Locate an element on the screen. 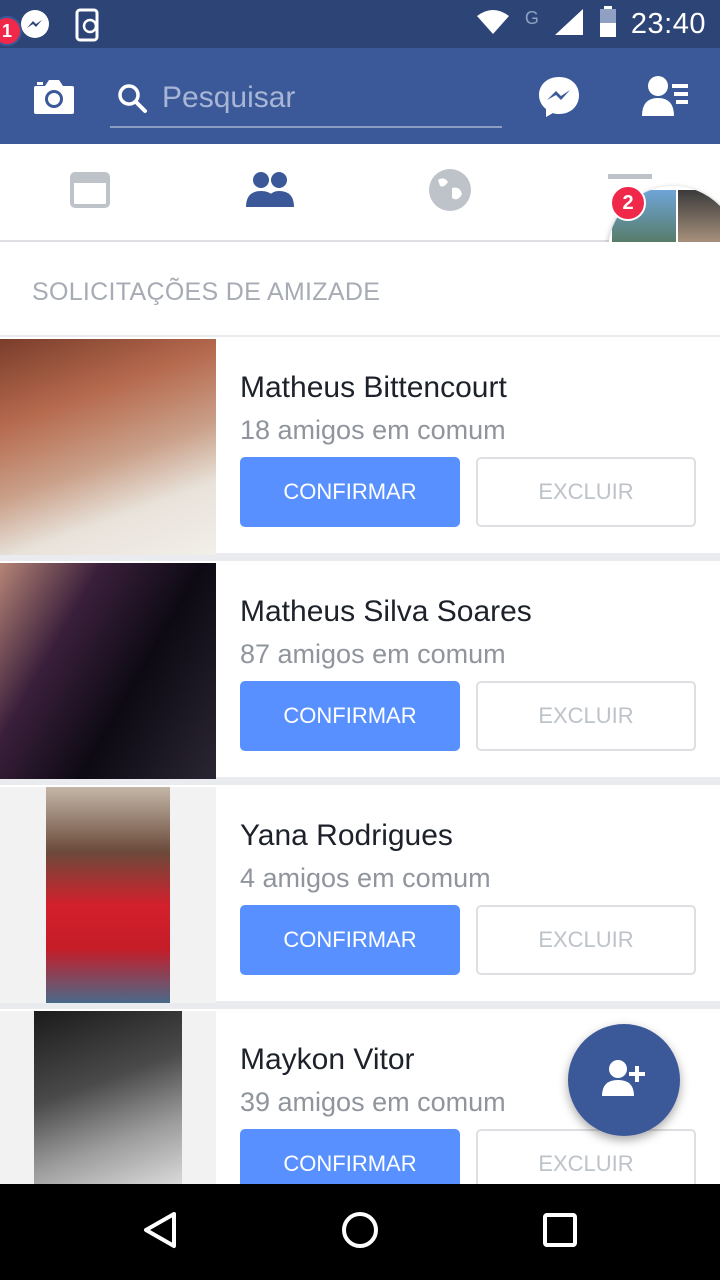  home-icon is located at coordinates (360, 1232).